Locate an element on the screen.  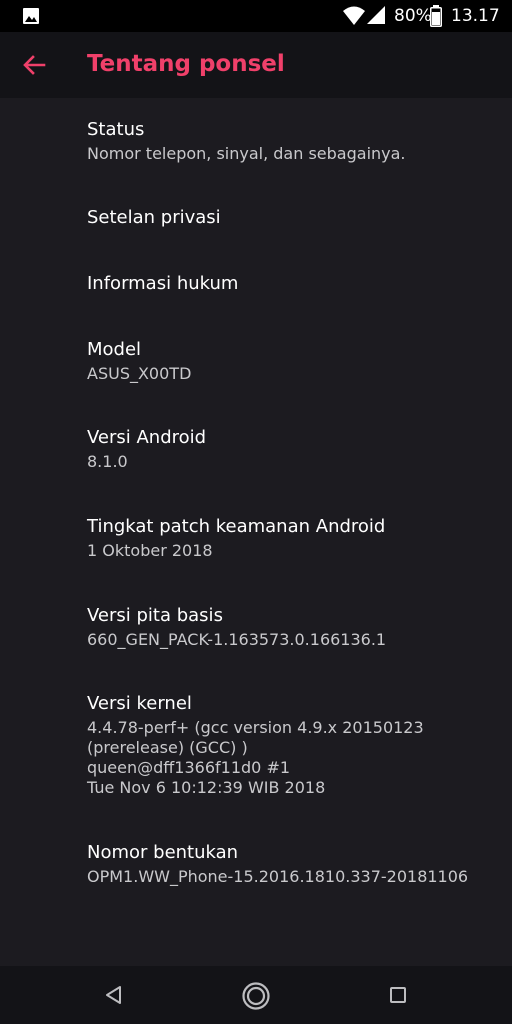
item-value: OPM1.WW_Phone-15.2016.1810.337-20181106 is located at coordinates (278, 876).